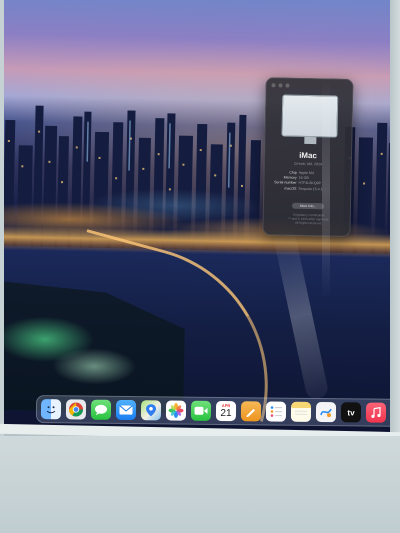  What do you see at coordinates (287, 85) in the screenshot?
I see `zoom-button` at bounding box center [287, 85].